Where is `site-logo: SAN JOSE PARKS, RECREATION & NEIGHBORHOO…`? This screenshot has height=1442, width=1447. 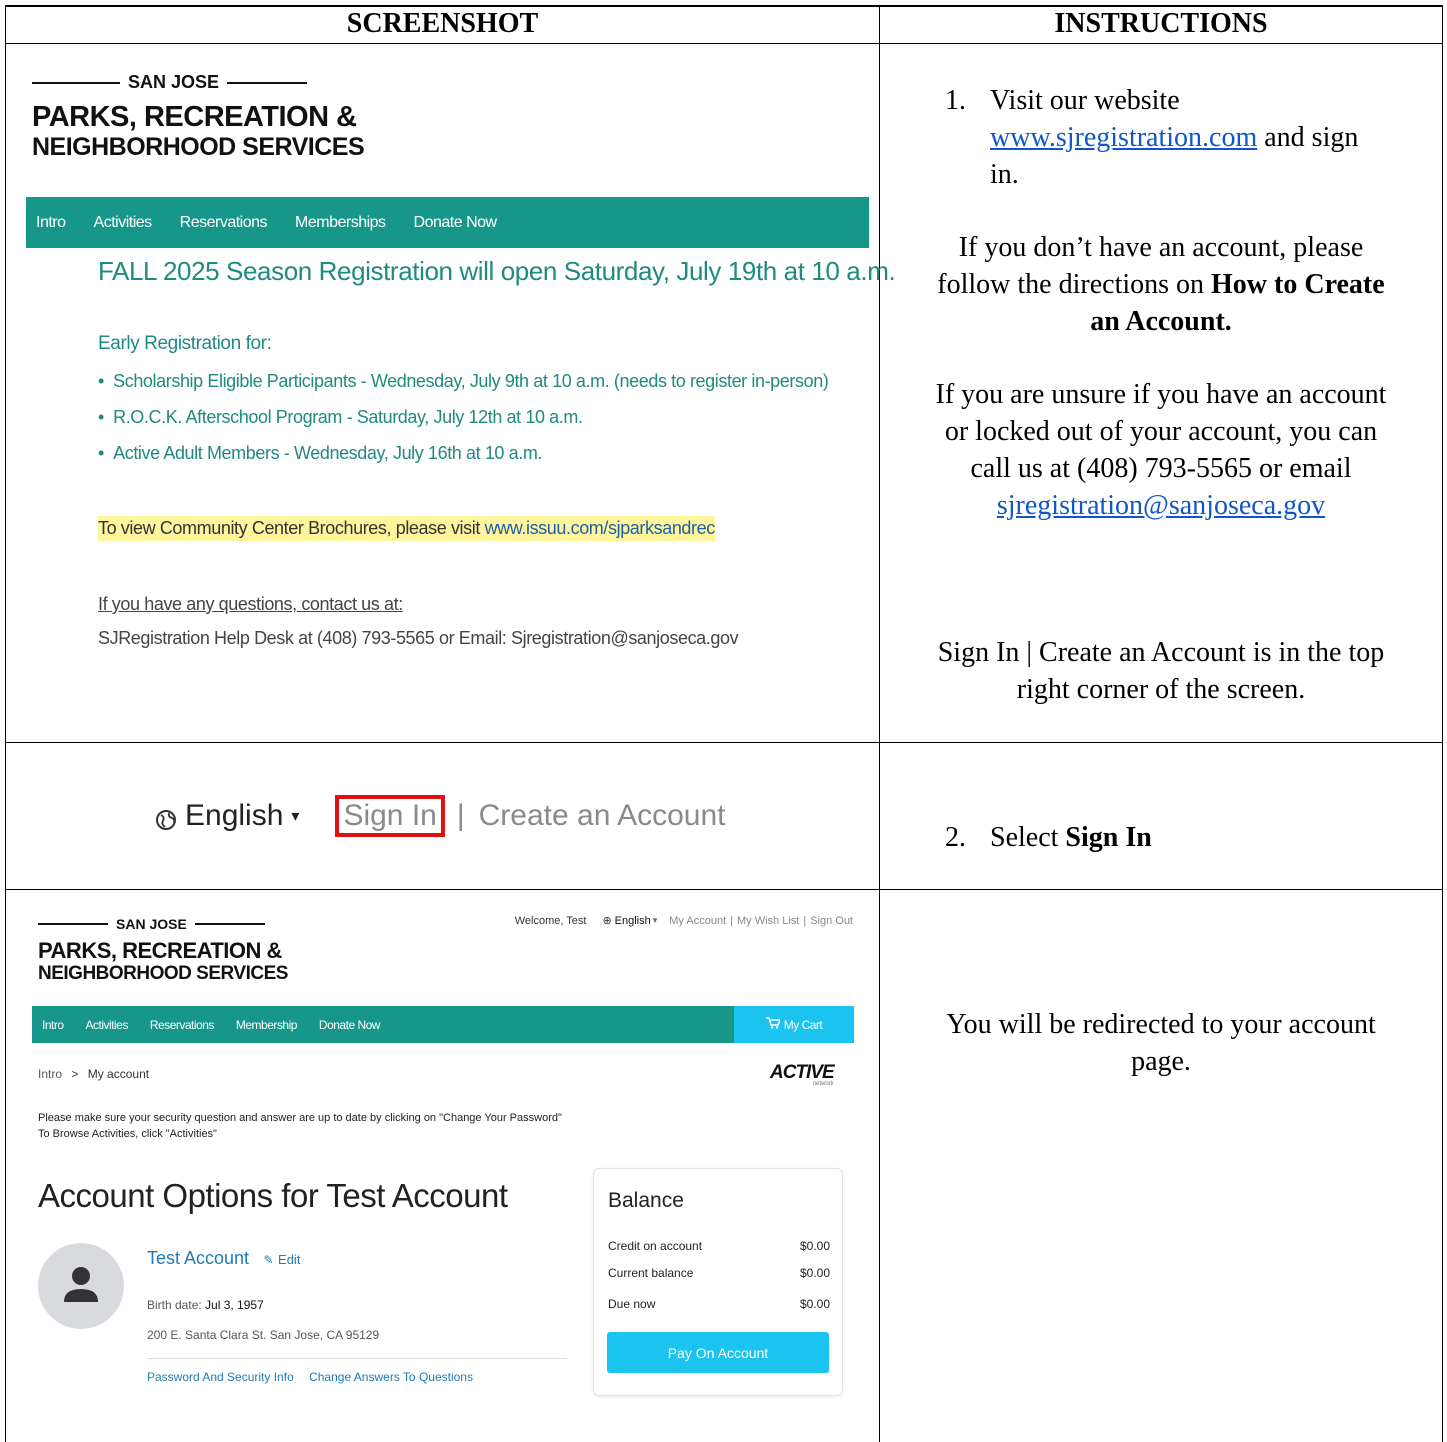
site-logo: SAN JOSE PARKS, RECREATION & NEIGHBORHOO… is located at coordinates (198, 116).